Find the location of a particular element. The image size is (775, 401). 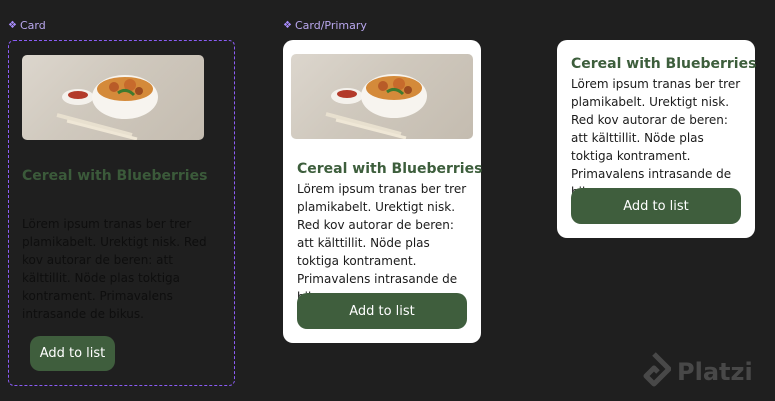

component-label-text: Card is located at coordinates (32, 25).